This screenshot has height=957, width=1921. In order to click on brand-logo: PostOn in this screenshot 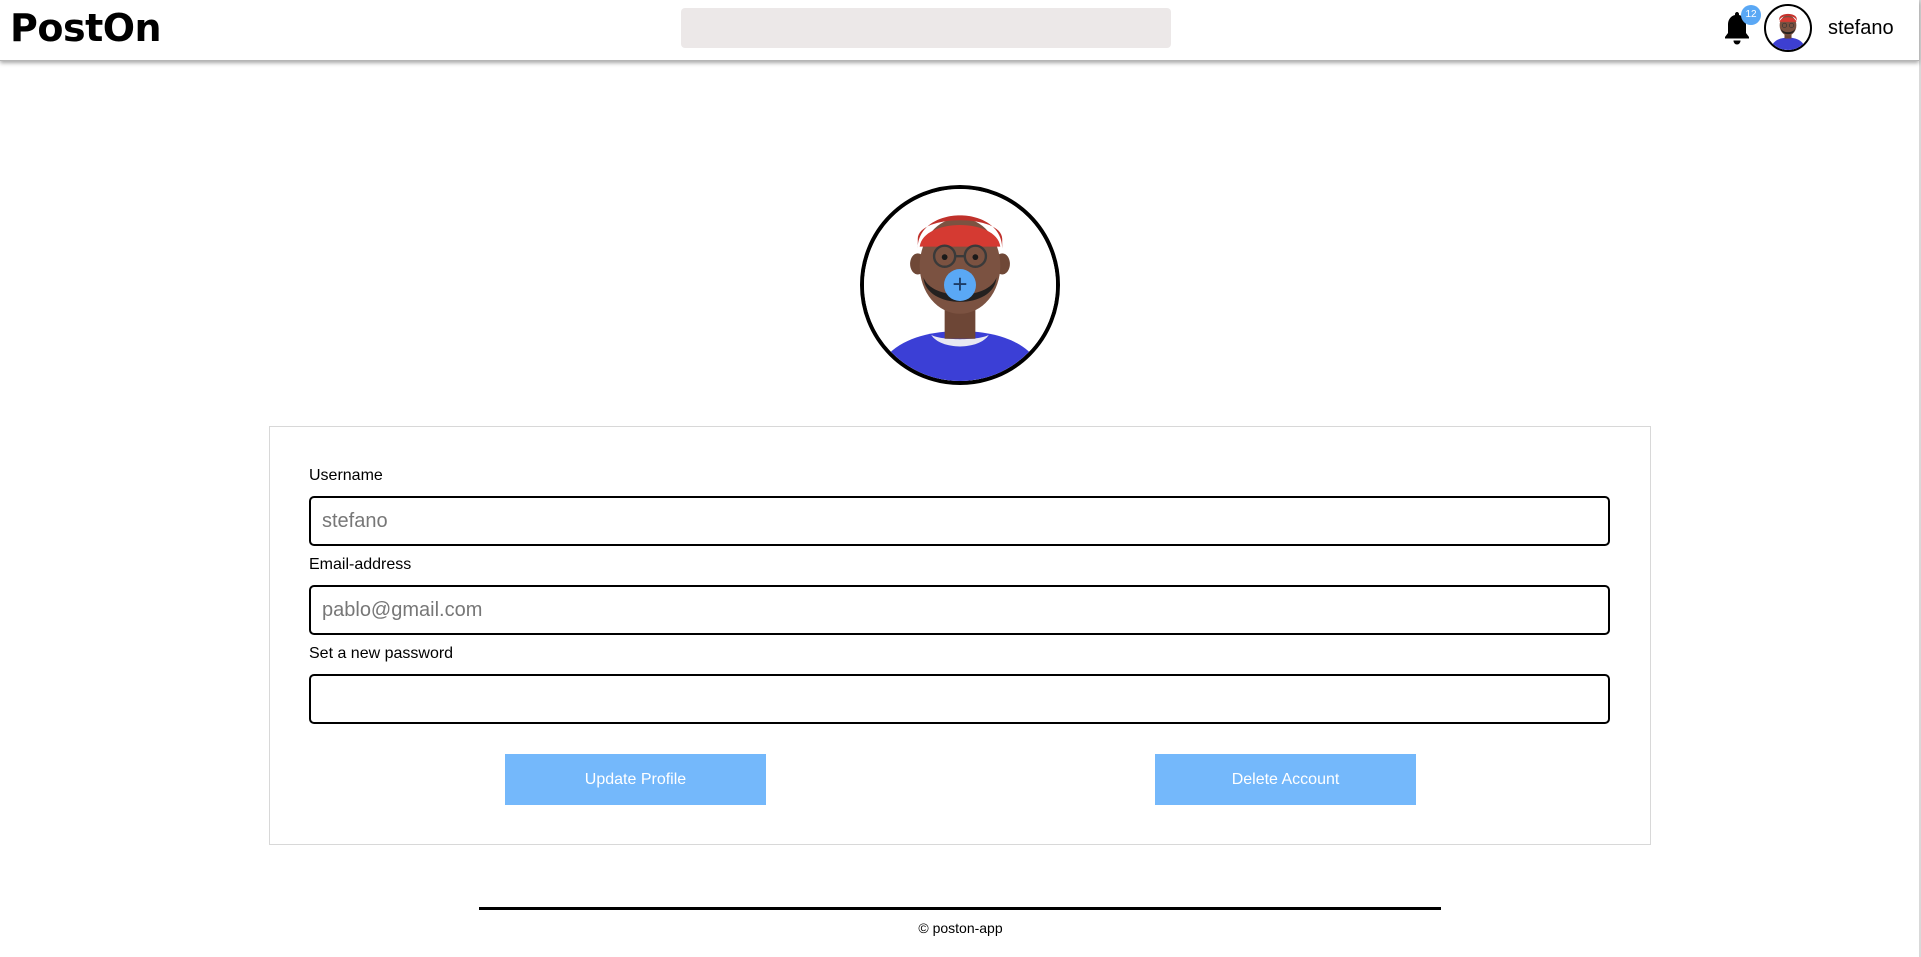, I will do `click(86, 28)`.